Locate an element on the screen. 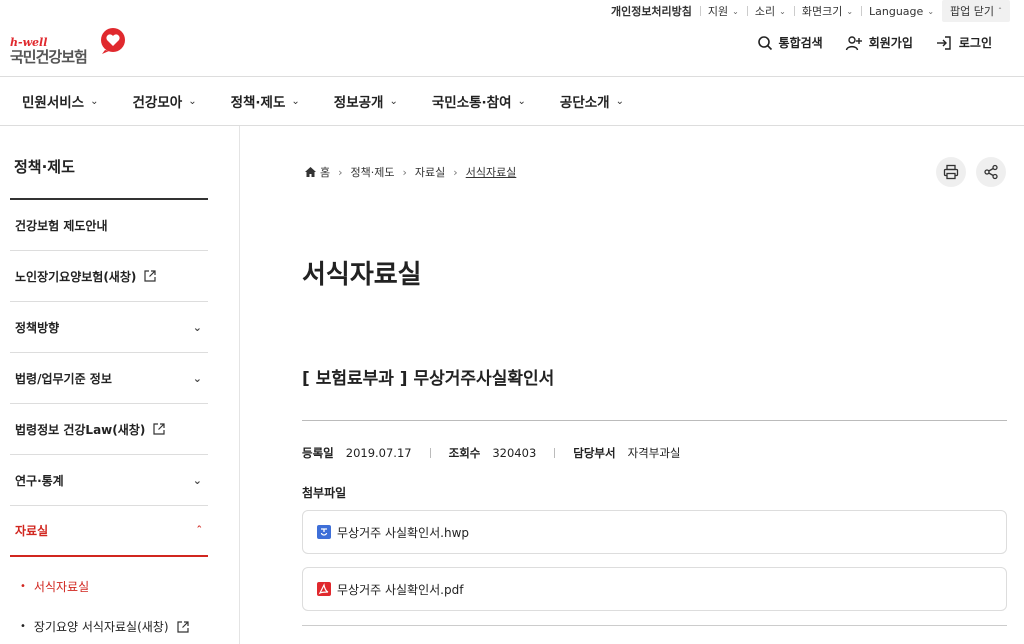 This screenshot has width=1024, height=644. gnb-label: 정보공개 is located at coordinates (358, 103).